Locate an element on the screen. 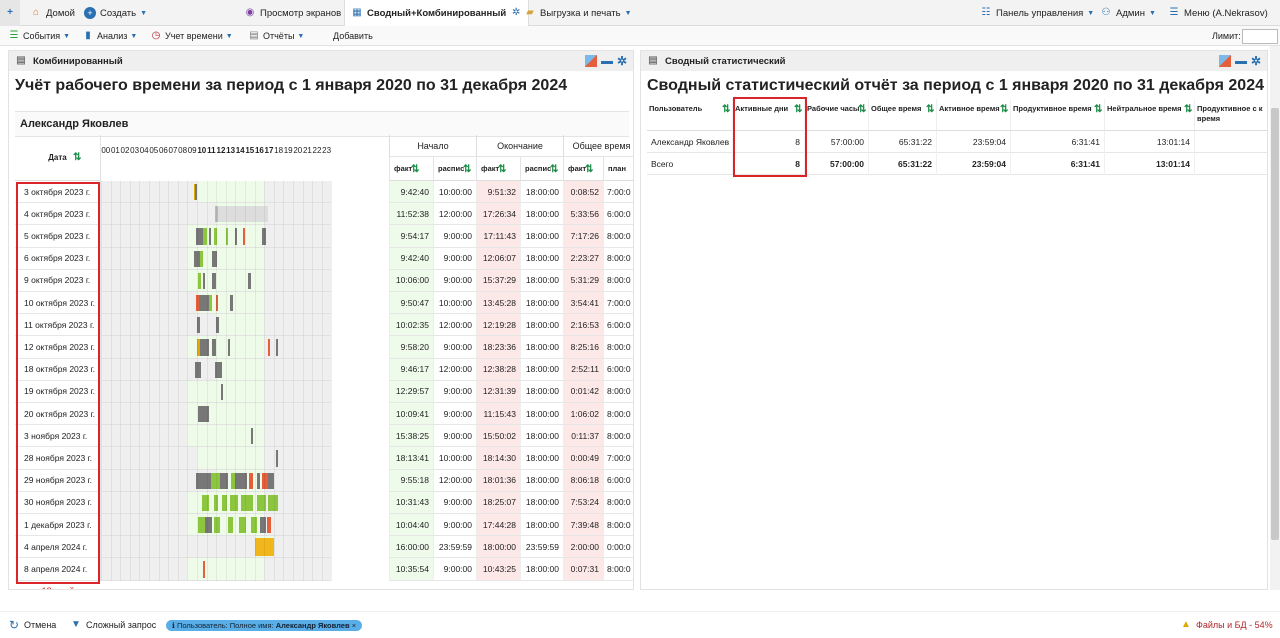 The height and width of the screenshot is (638, 1280). summary-cell: 23:59:04 is located at coordinates (974, 164).